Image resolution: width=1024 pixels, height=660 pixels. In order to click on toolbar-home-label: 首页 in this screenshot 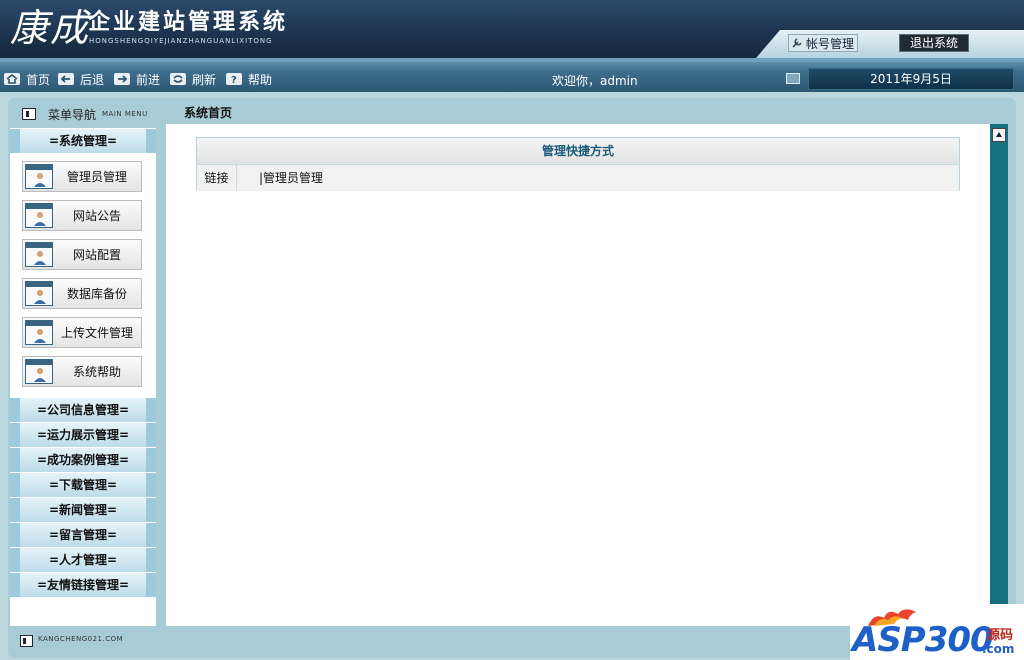, I will do `click(38, 79)`.